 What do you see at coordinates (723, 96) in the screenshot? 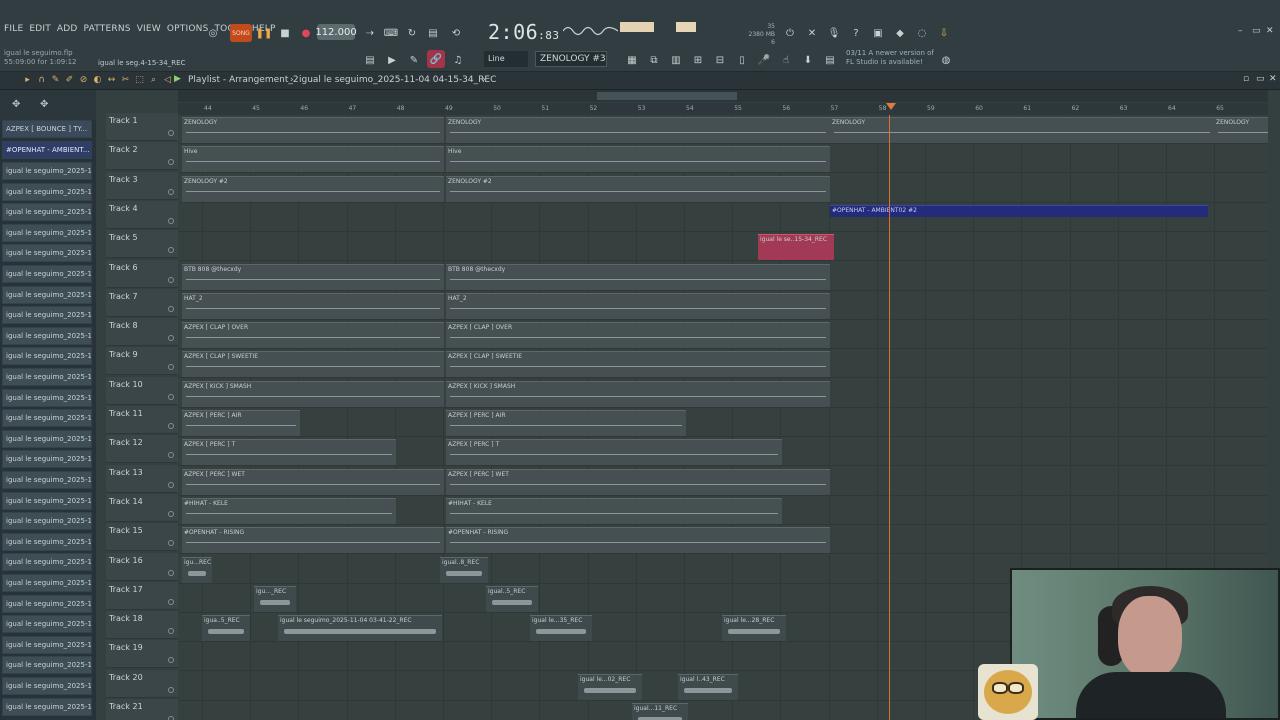
I see `playlist-scrollbar` at bounding box center [723, 96].